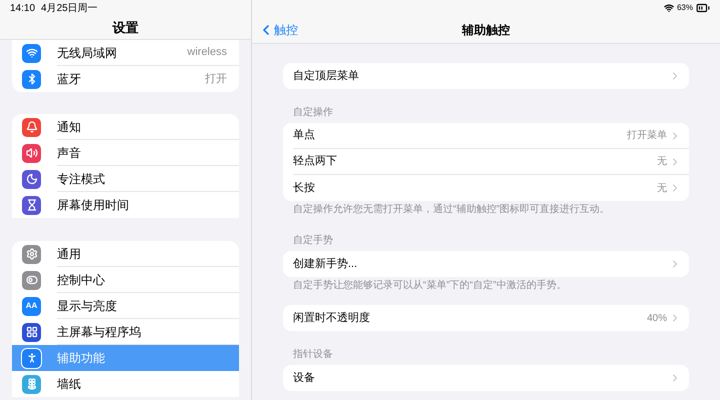 The width and height of the screenshot is (720, 400). I want to click on bell-icon, so click(31, 127).